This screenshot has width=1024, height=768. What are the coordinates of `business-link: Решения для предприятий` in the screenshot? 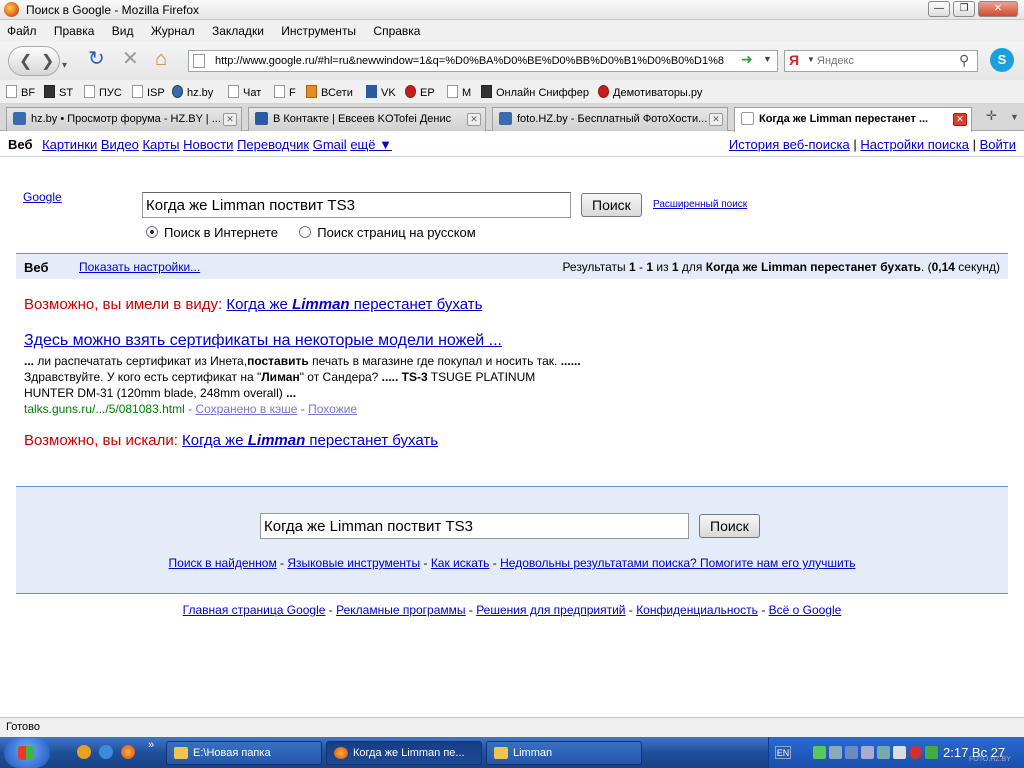 It's located at (550, 610).